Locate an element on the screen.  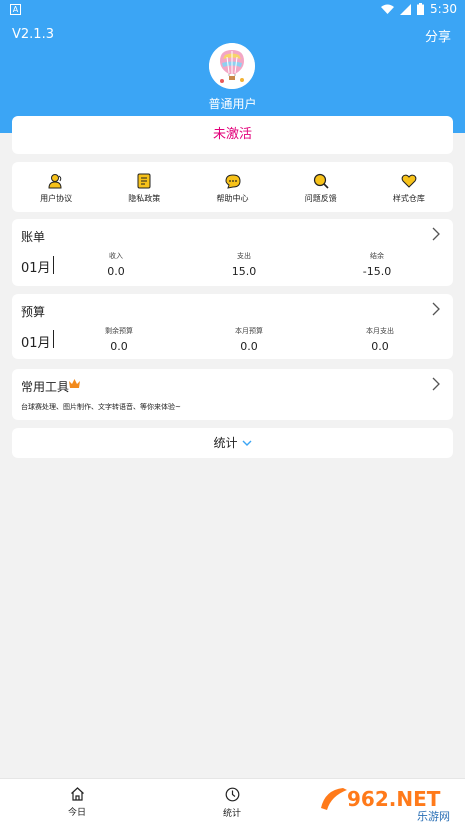
nav-label: 今日 is located at coordinates (76, 813).